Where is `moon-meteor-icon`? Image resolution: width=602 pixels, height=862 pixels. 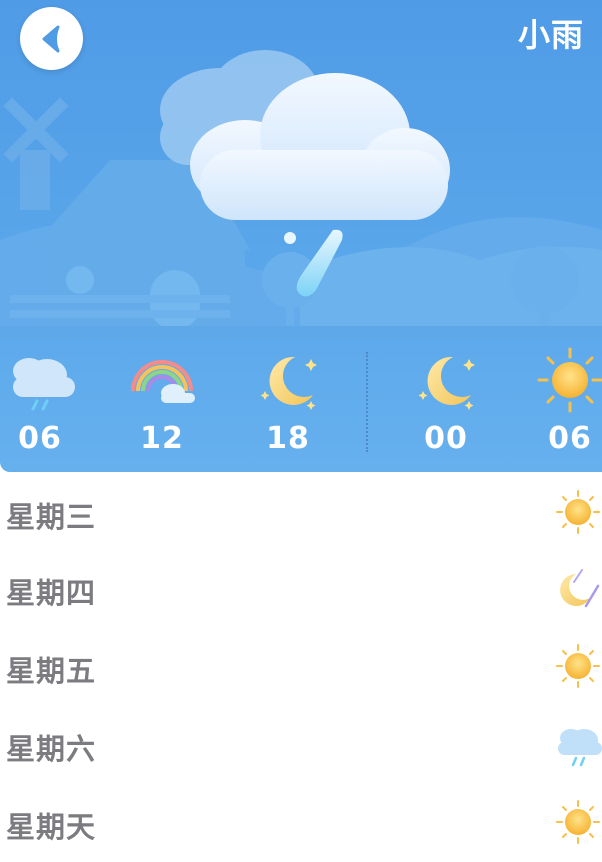
moon-meteor-icon is located at coordinates (580, 588).